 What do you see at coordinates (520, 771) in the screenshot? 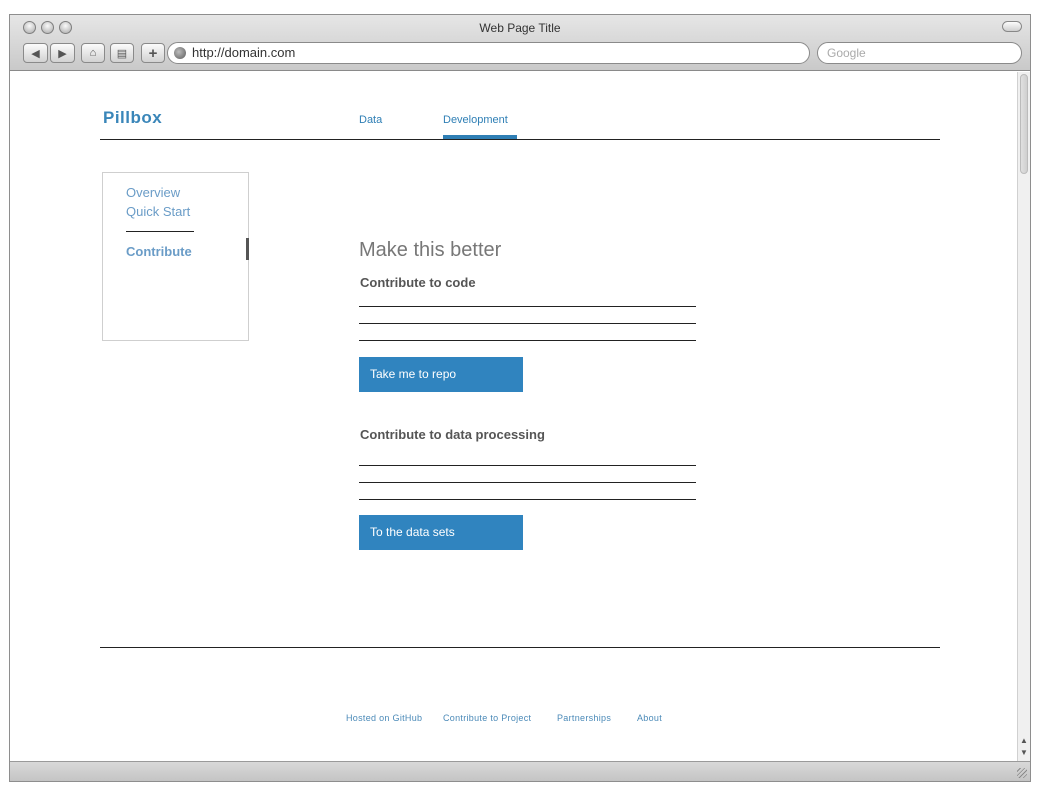
I see `status-bar` at bounding box center [520, 771].